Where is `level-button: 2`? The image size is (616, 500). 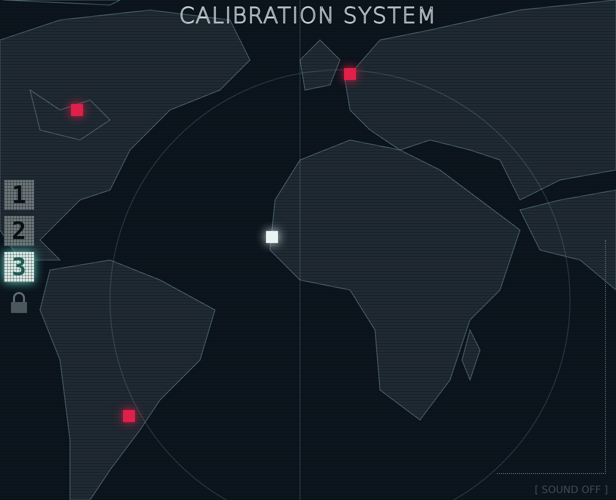
level-button: 2 is located at coordinates (19, 231).